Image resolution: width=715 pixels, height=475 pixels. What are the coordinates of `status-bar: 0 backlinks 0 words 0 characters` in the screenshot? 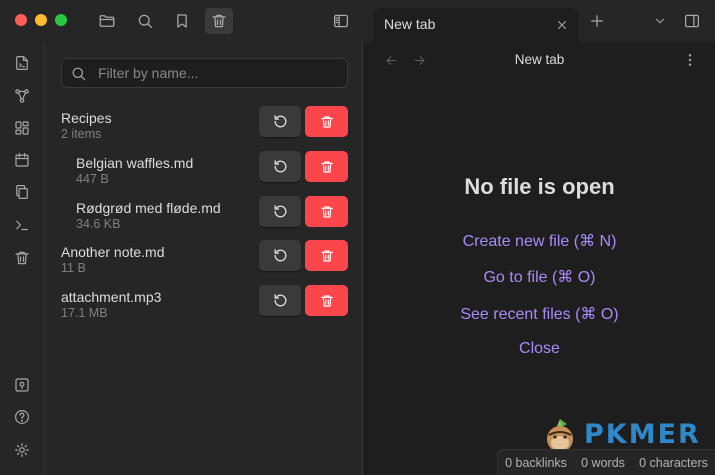 It's located at (606, 462).